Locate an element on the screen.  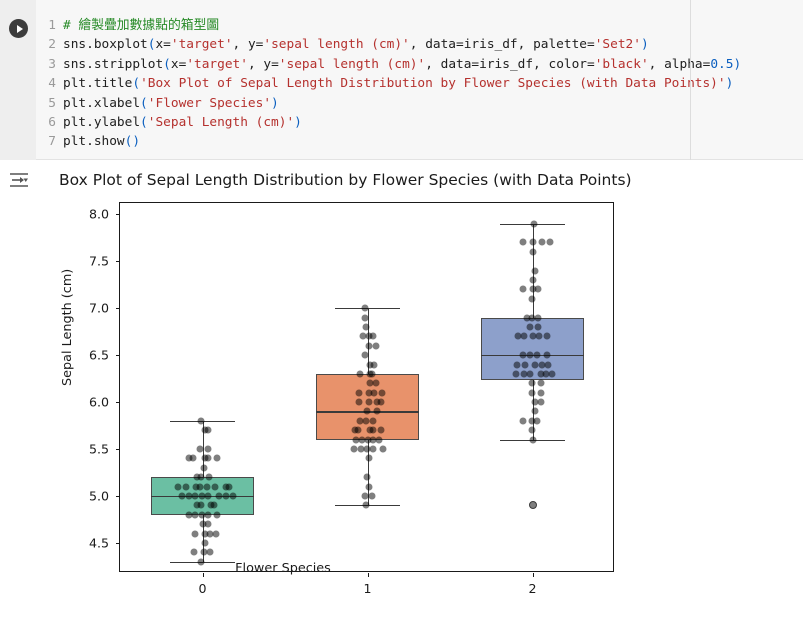
line-number: 2 is located at coordinates (52, 45).